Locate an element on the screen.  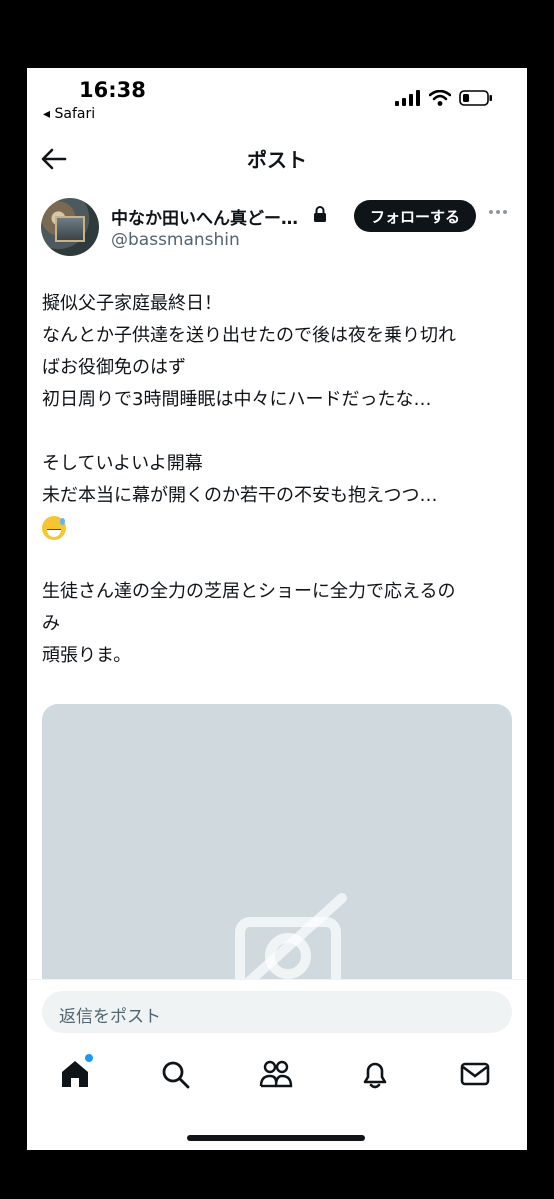
post-author: 中なか田いへん真どー… @bassmanshin フォローする is located at coordinates (277, 228).